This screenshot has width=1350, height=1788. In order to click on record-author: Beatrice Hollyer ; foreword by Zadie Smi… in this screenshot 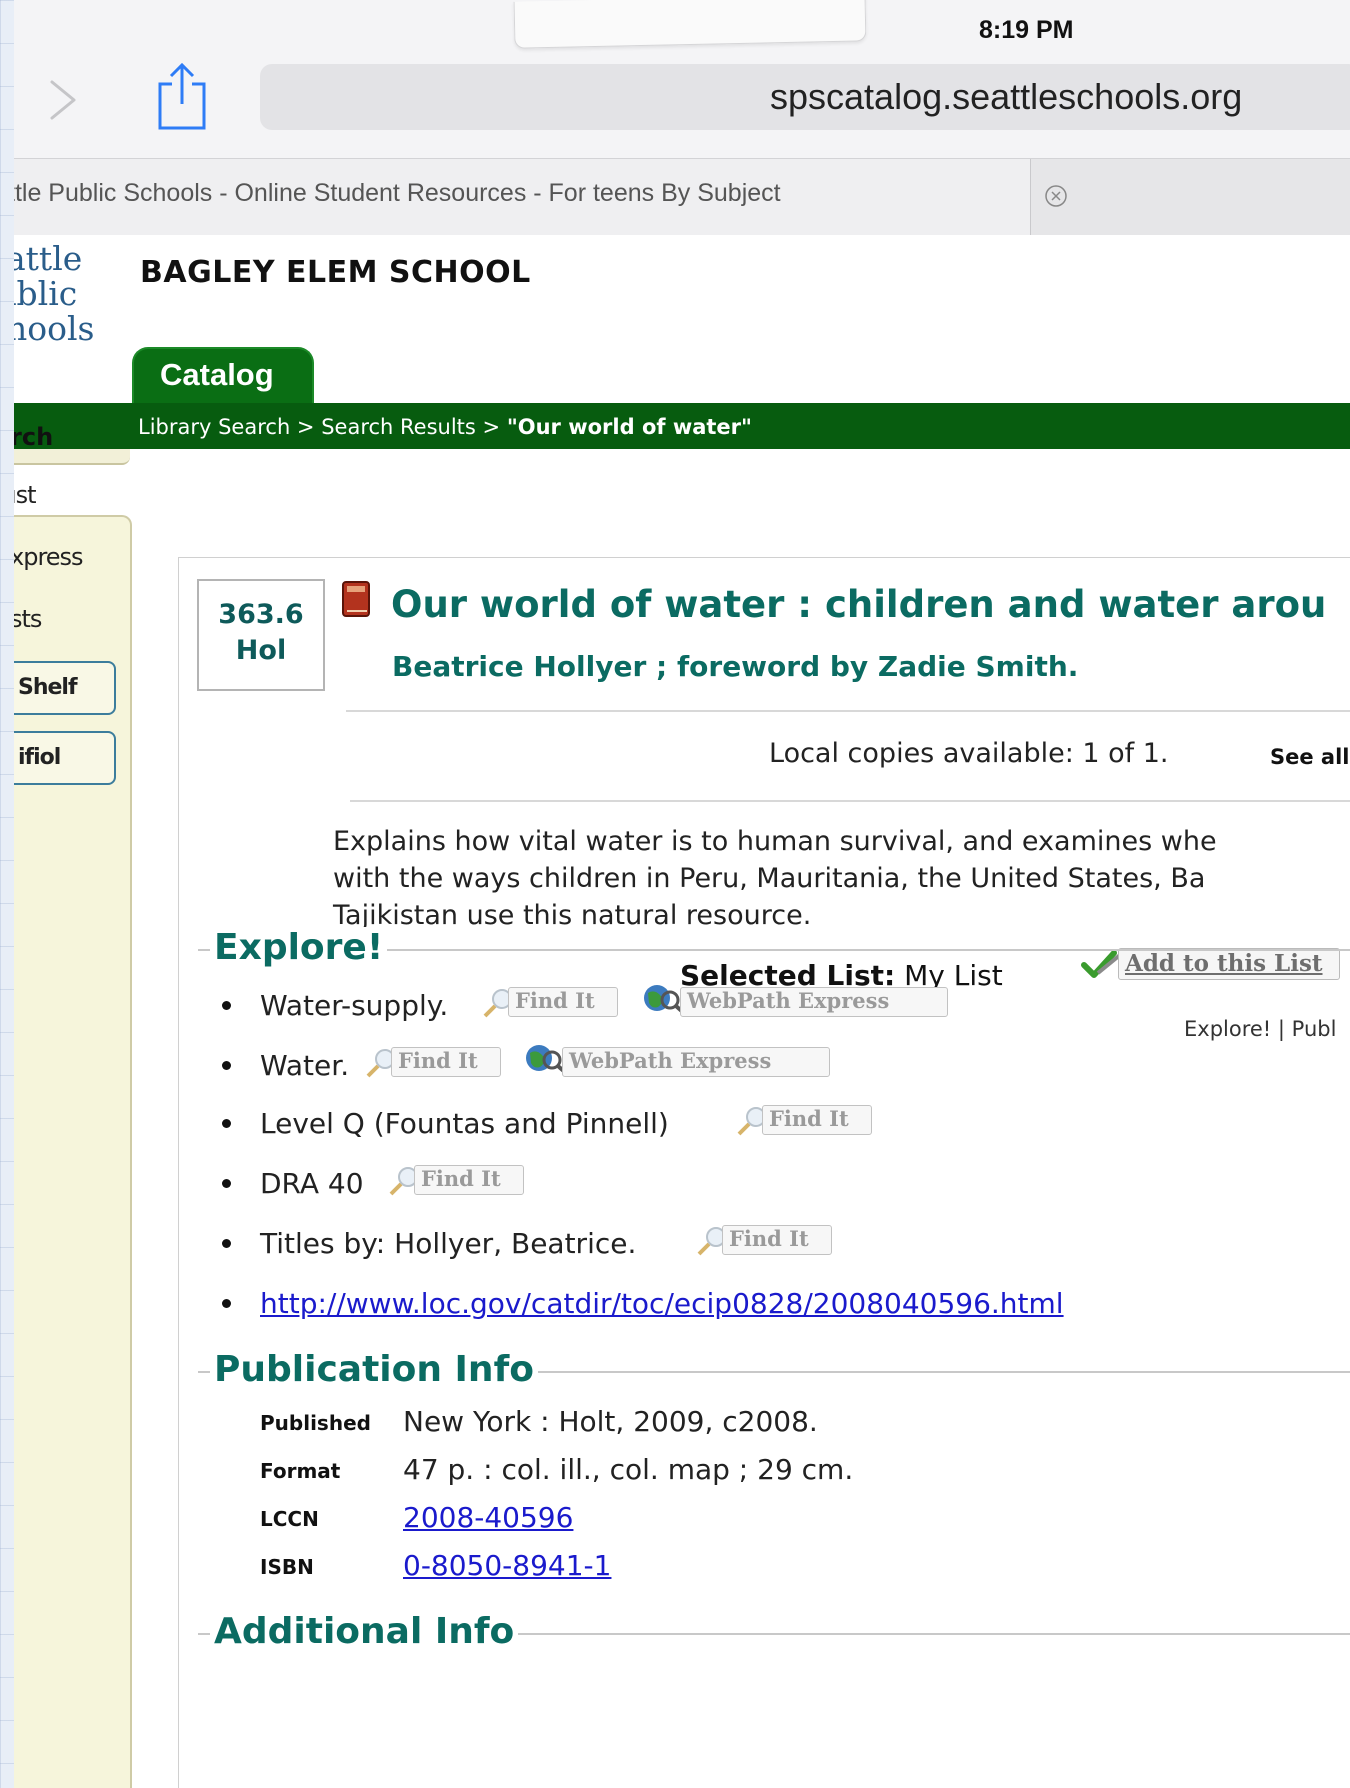, I will do `click(735, 666)`.